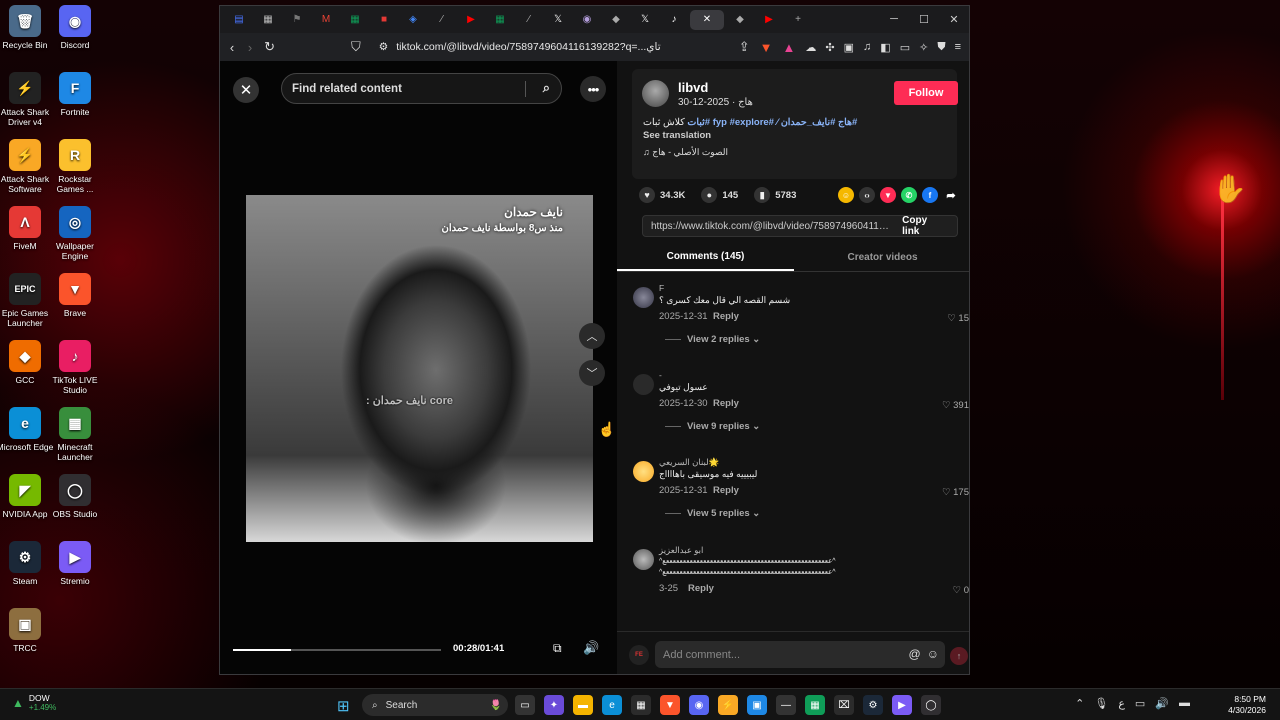 The image size is (1280, 720). I want to click on desktop-icon: ♪ TikTok LIVE Studio, so click(75, 367).